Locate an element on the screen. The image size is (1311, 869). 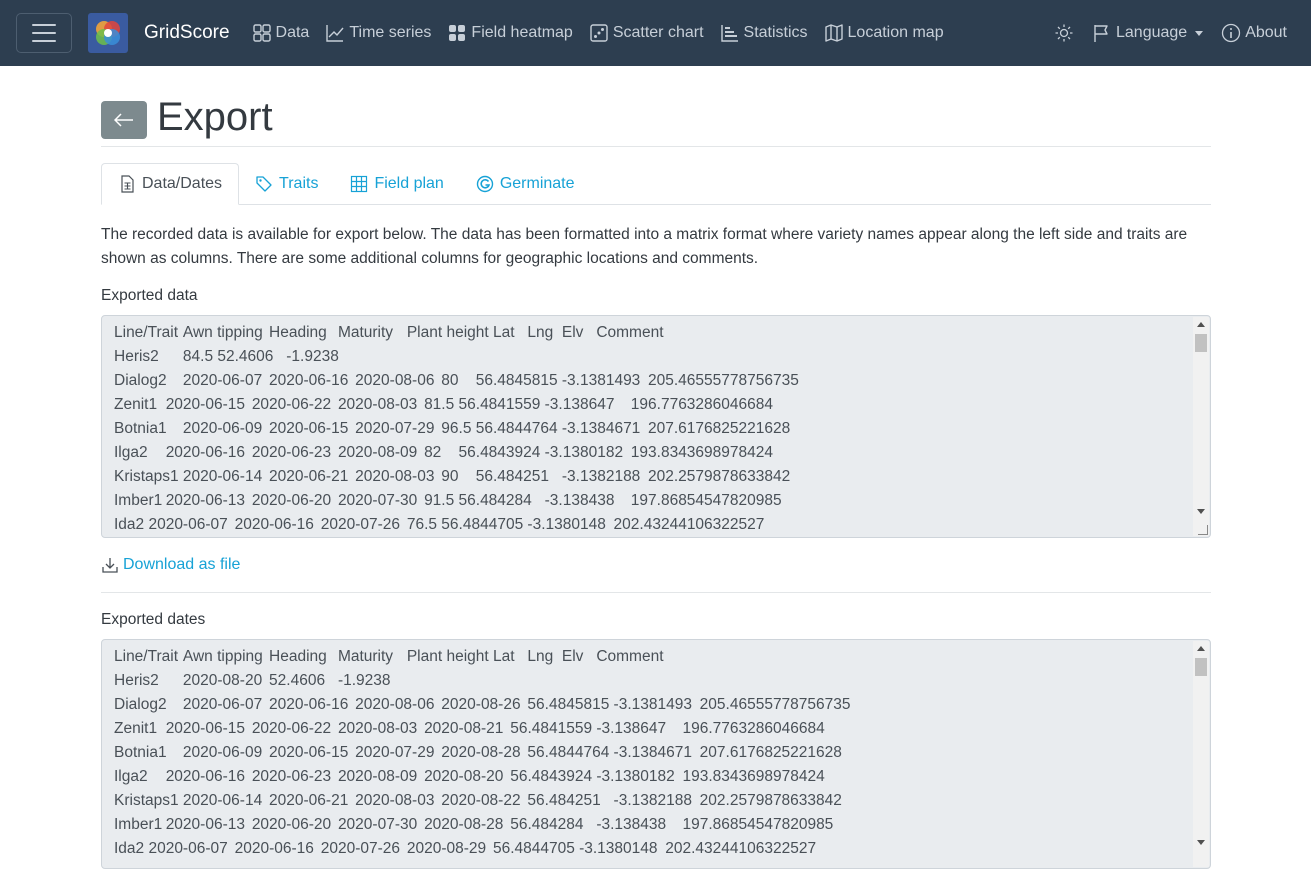
logo-icon is located at coordinates (108, 33).